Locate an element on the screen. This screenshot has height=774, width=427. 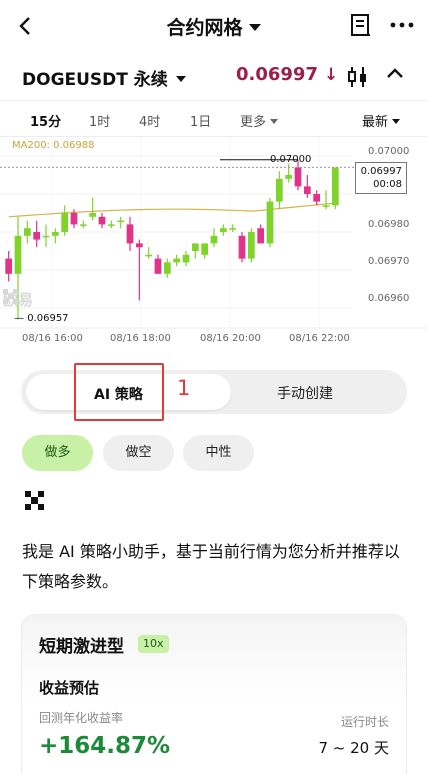
latest-chevron-down-icon is located at coordinates (396, 121).